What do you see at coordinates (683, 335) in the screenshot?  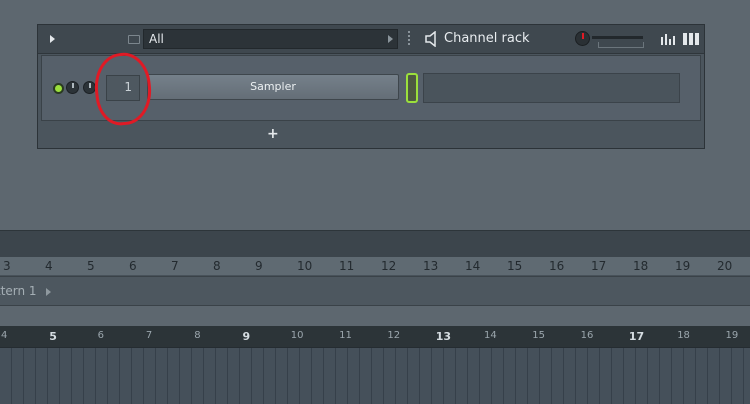 I see `playlist-bar-number: 18` at bounding box center [683, 335].